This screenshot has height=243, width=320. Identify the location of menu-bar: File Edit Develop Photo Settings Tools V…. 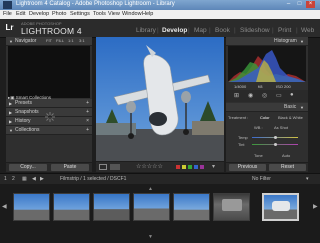
(160, 14).